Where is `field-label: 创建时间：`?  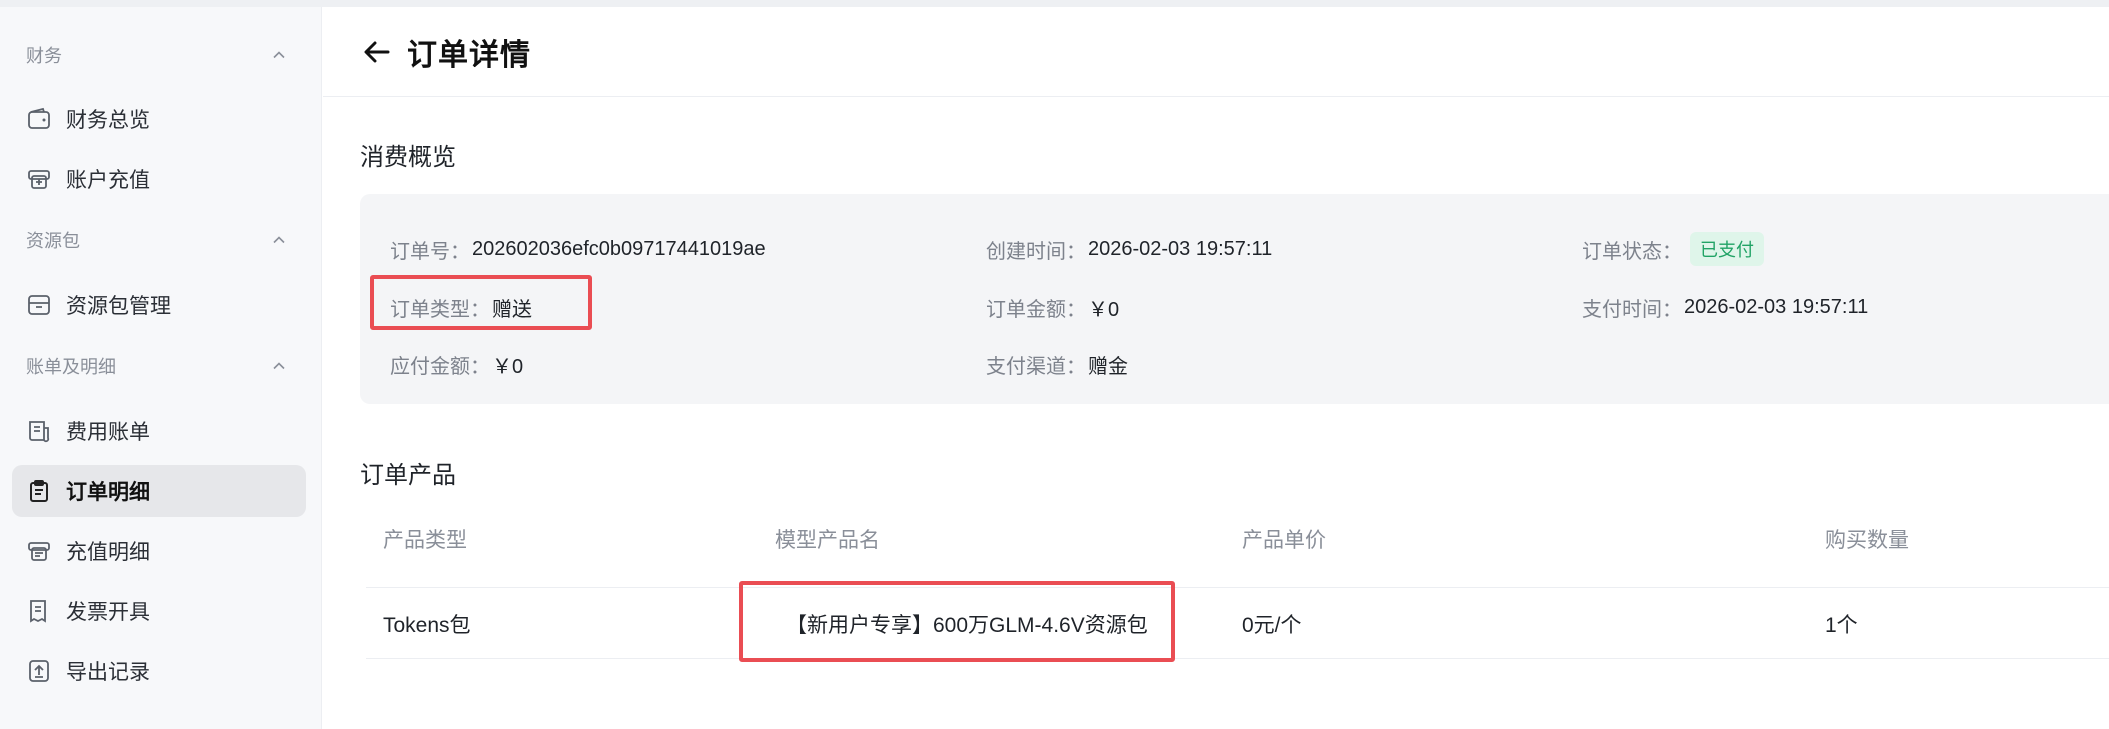 field-label: 创建时间： is located at coordinates (1036, 251).